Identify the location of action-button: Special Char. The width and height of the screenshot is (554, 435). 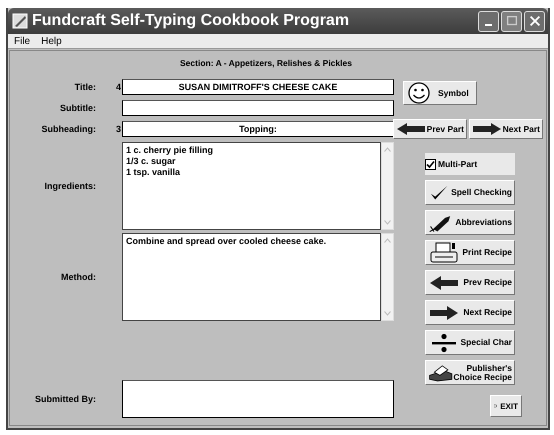
(470, 342).